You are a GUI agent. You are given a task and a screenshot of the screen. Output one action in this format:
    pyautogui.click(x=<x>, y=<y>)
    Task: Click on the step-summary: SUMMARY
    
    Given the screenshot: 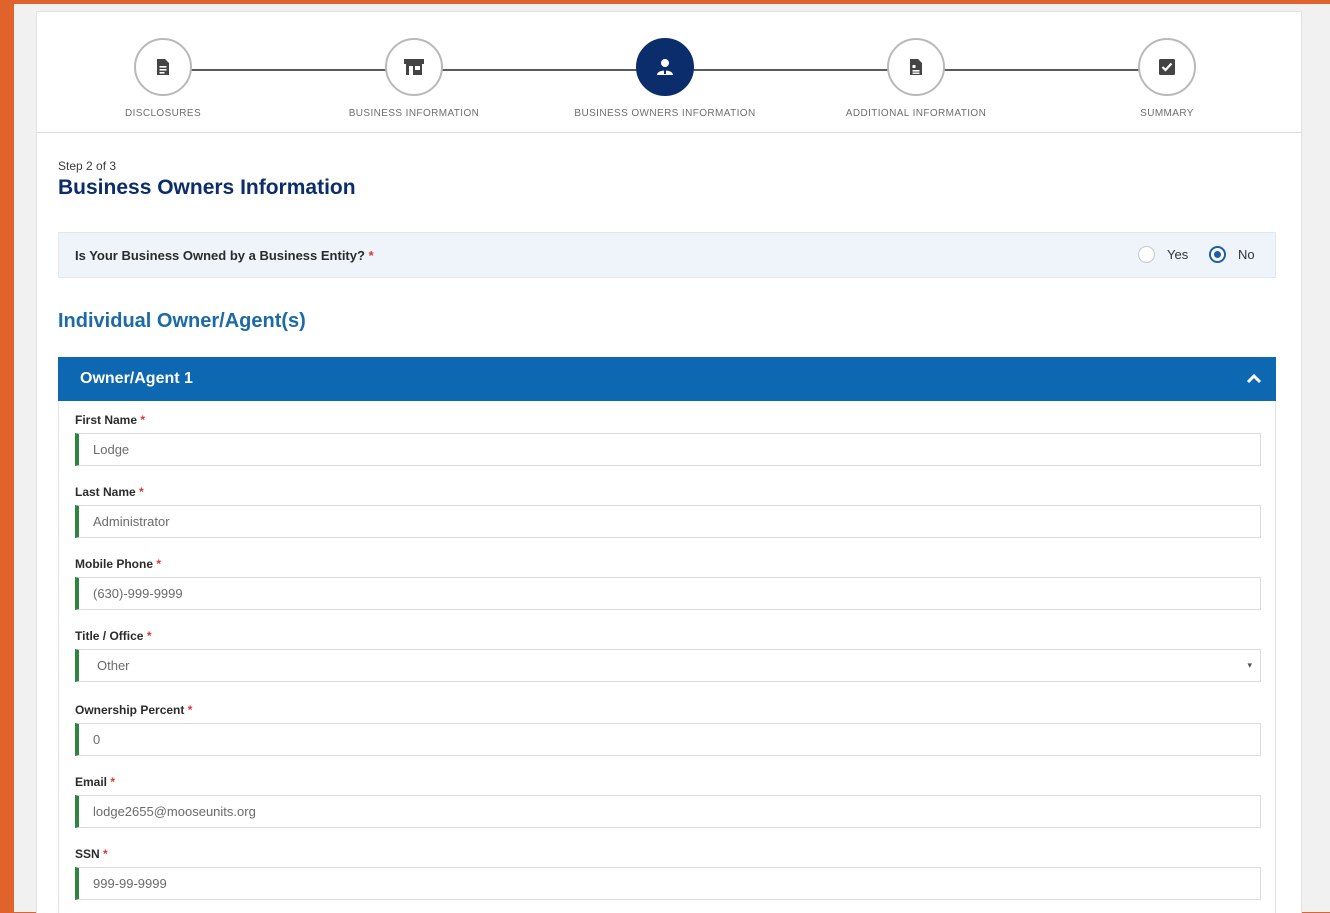 What is the action you would take?
    pyautogui.click(x=1167, y=78)
    